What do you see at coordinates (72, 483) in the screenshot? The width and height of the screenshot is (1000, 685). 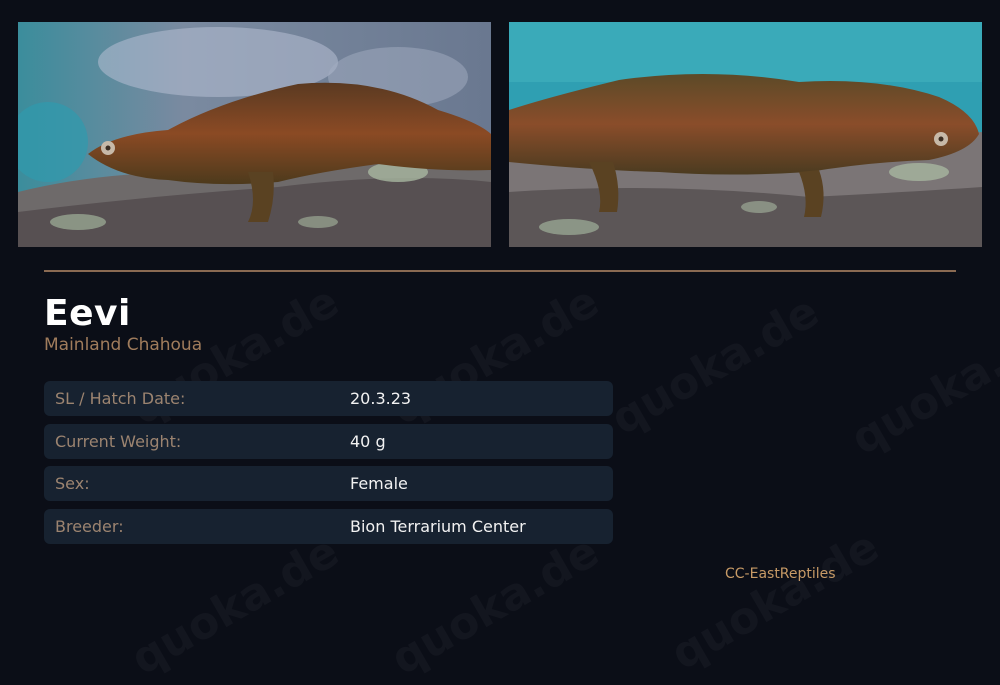 I see `detail-label: Sex:` at bounding box center [72, 483].